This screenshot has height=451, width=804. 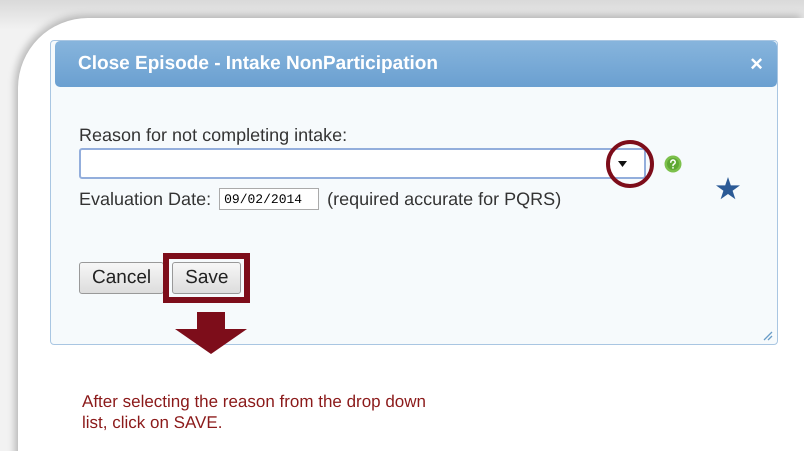 What do you see at coordinates (207, 278) in the screenshot?
I see `dialog-button: Save` at bounding box center [207, 278].